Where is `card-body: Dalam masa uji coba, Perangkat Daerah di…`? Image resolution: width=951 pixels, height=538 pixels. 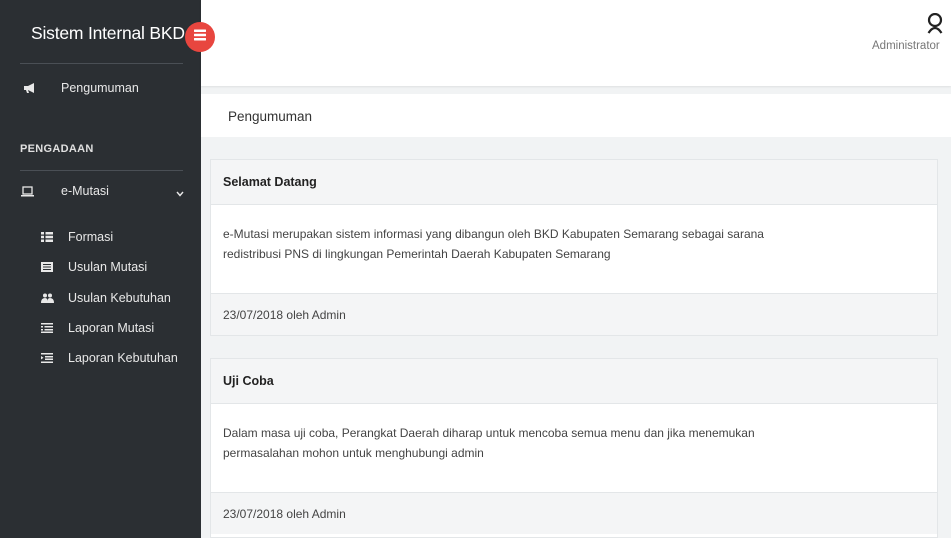
card-body: Dalam masa uji coba, Perangkat Daerah di… is located at coordinates (574, 448).